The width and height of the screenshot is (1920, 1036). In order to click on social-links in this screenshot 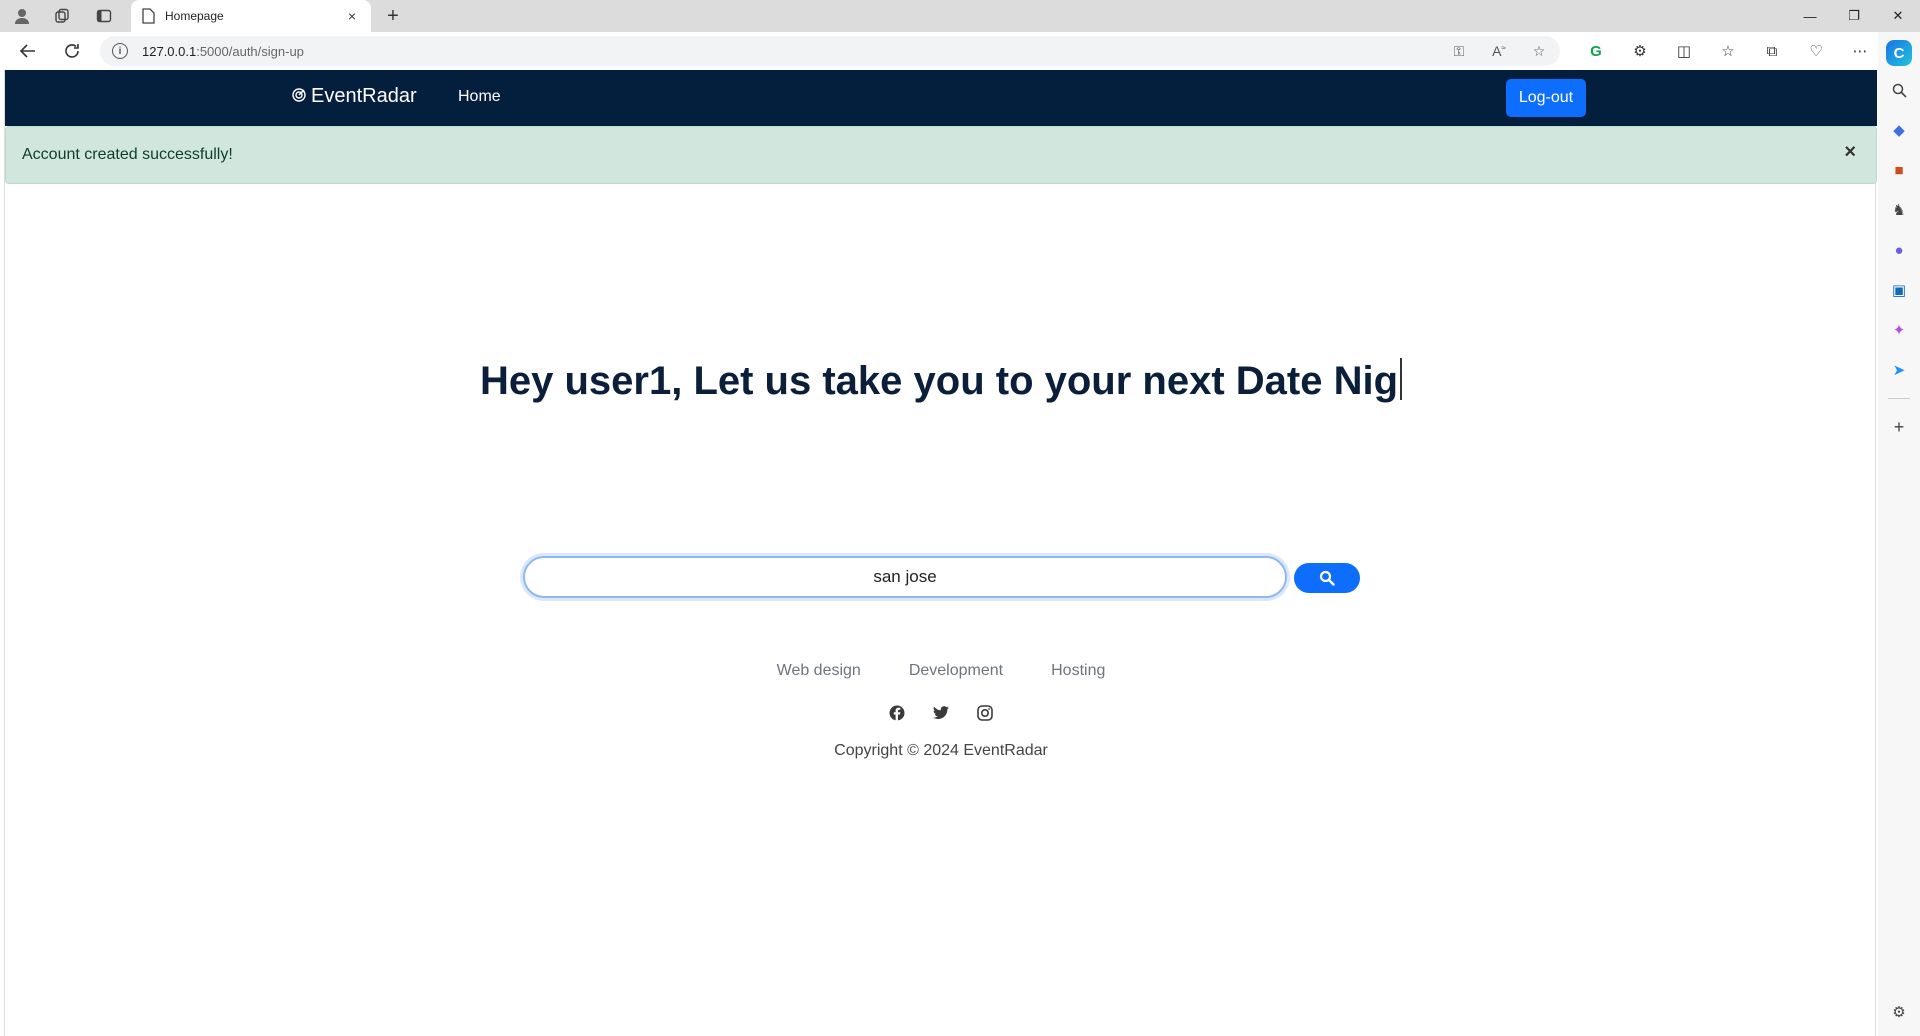, I will do `click(941, 713)`.